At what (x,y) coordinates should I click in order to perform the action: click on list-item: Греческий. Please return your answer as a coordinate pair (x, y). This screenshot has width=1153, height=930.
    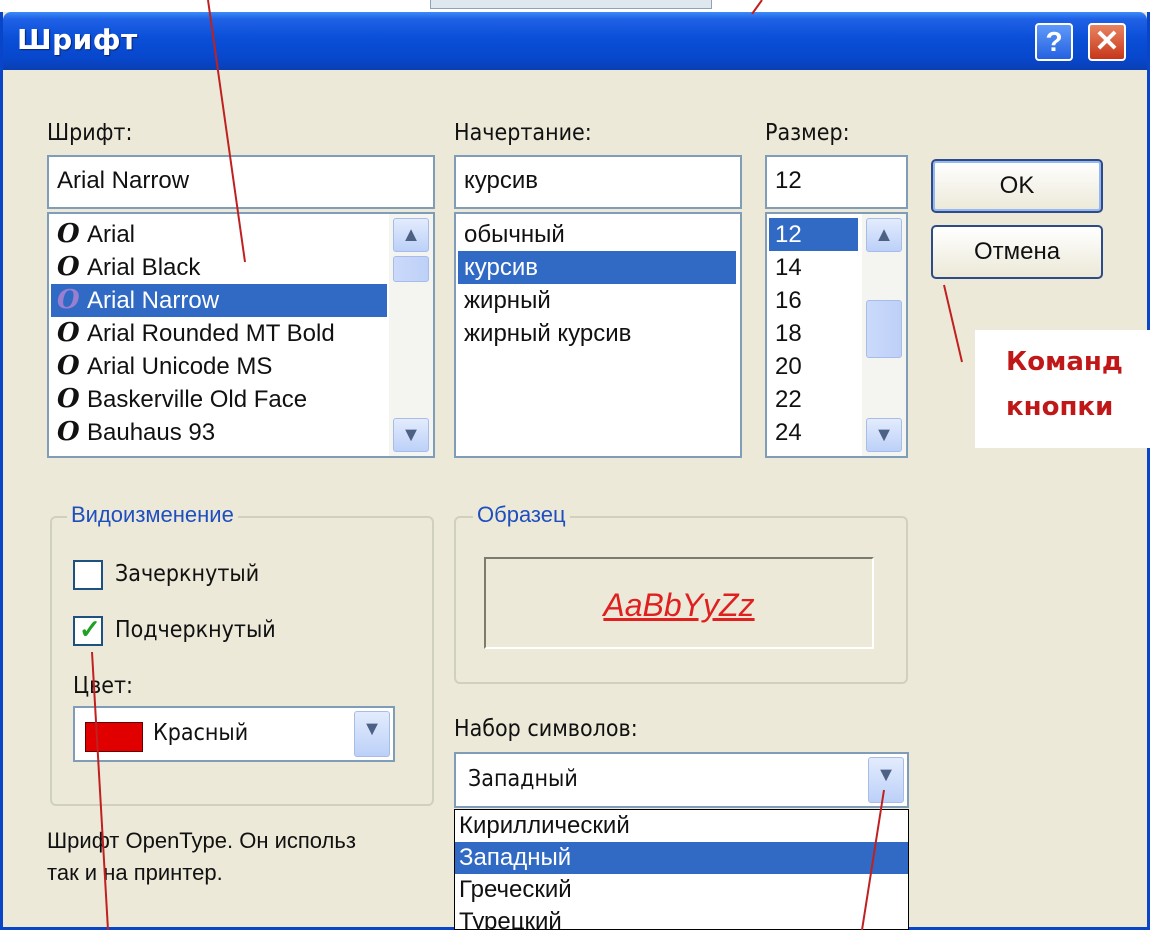
    Looking at the image, I should click on (681, 890).